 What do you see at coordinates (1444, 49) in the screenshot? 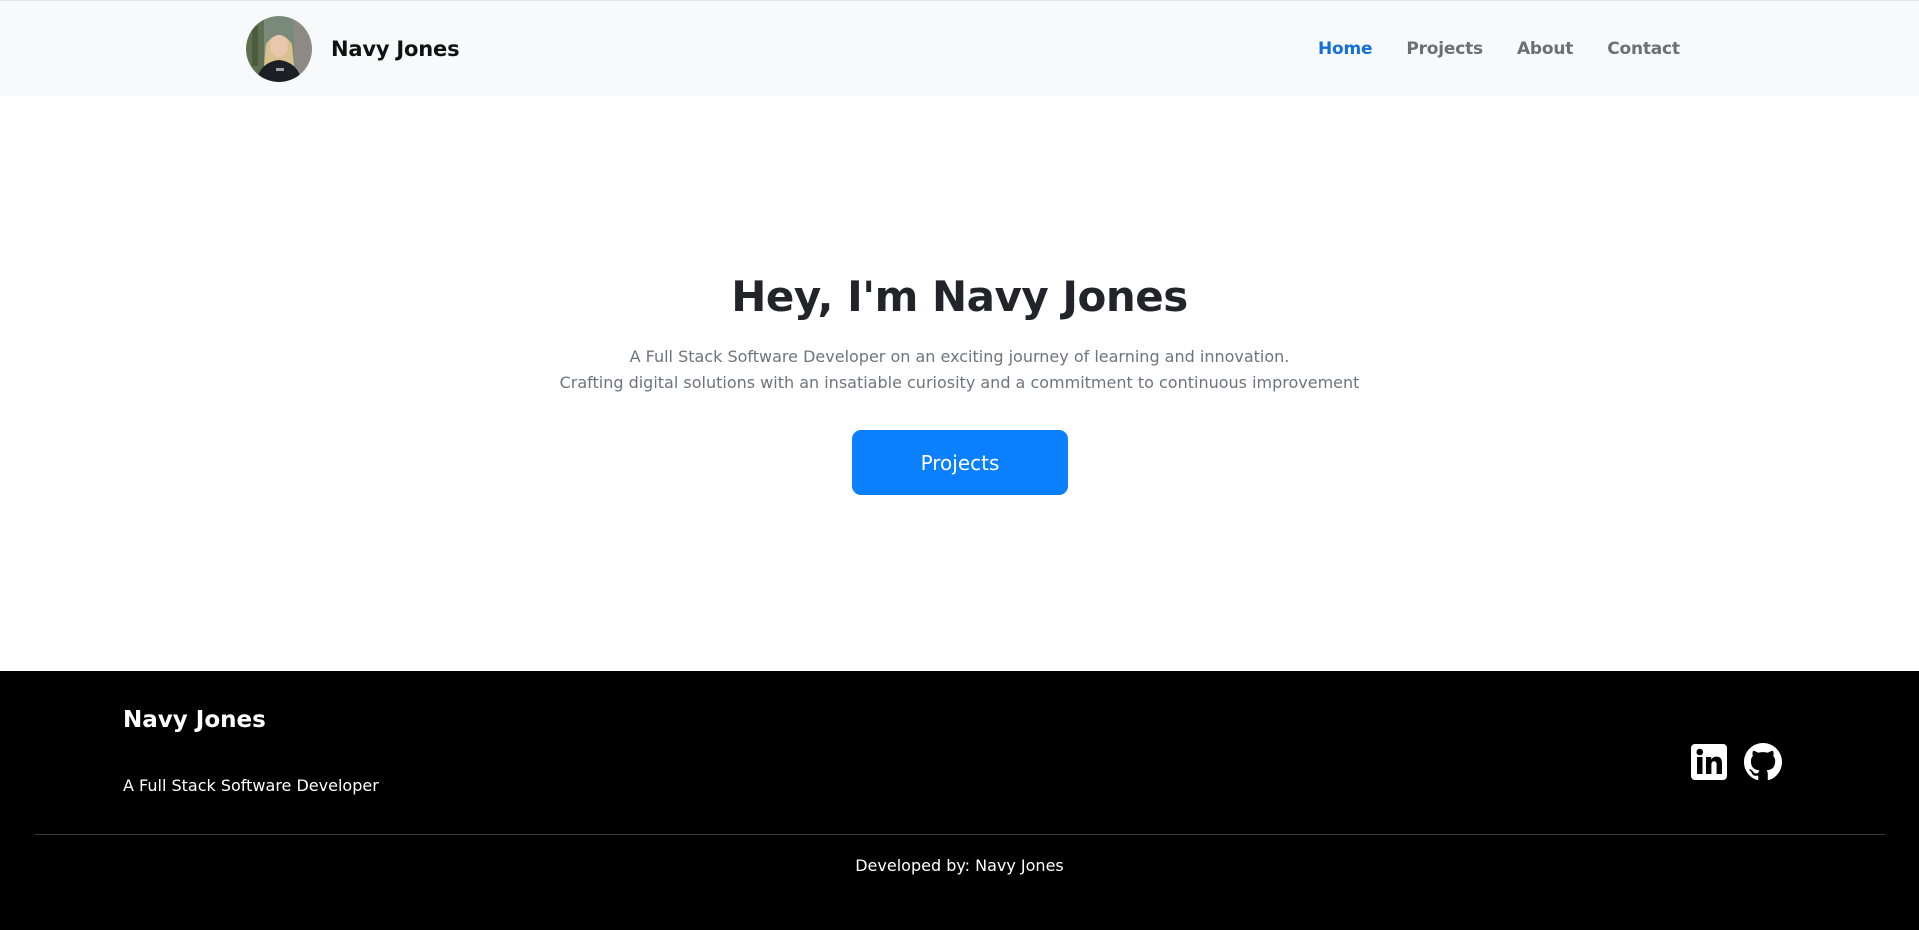
I see `nav-link-projects: Projects` at bounding box center [1444, 49].